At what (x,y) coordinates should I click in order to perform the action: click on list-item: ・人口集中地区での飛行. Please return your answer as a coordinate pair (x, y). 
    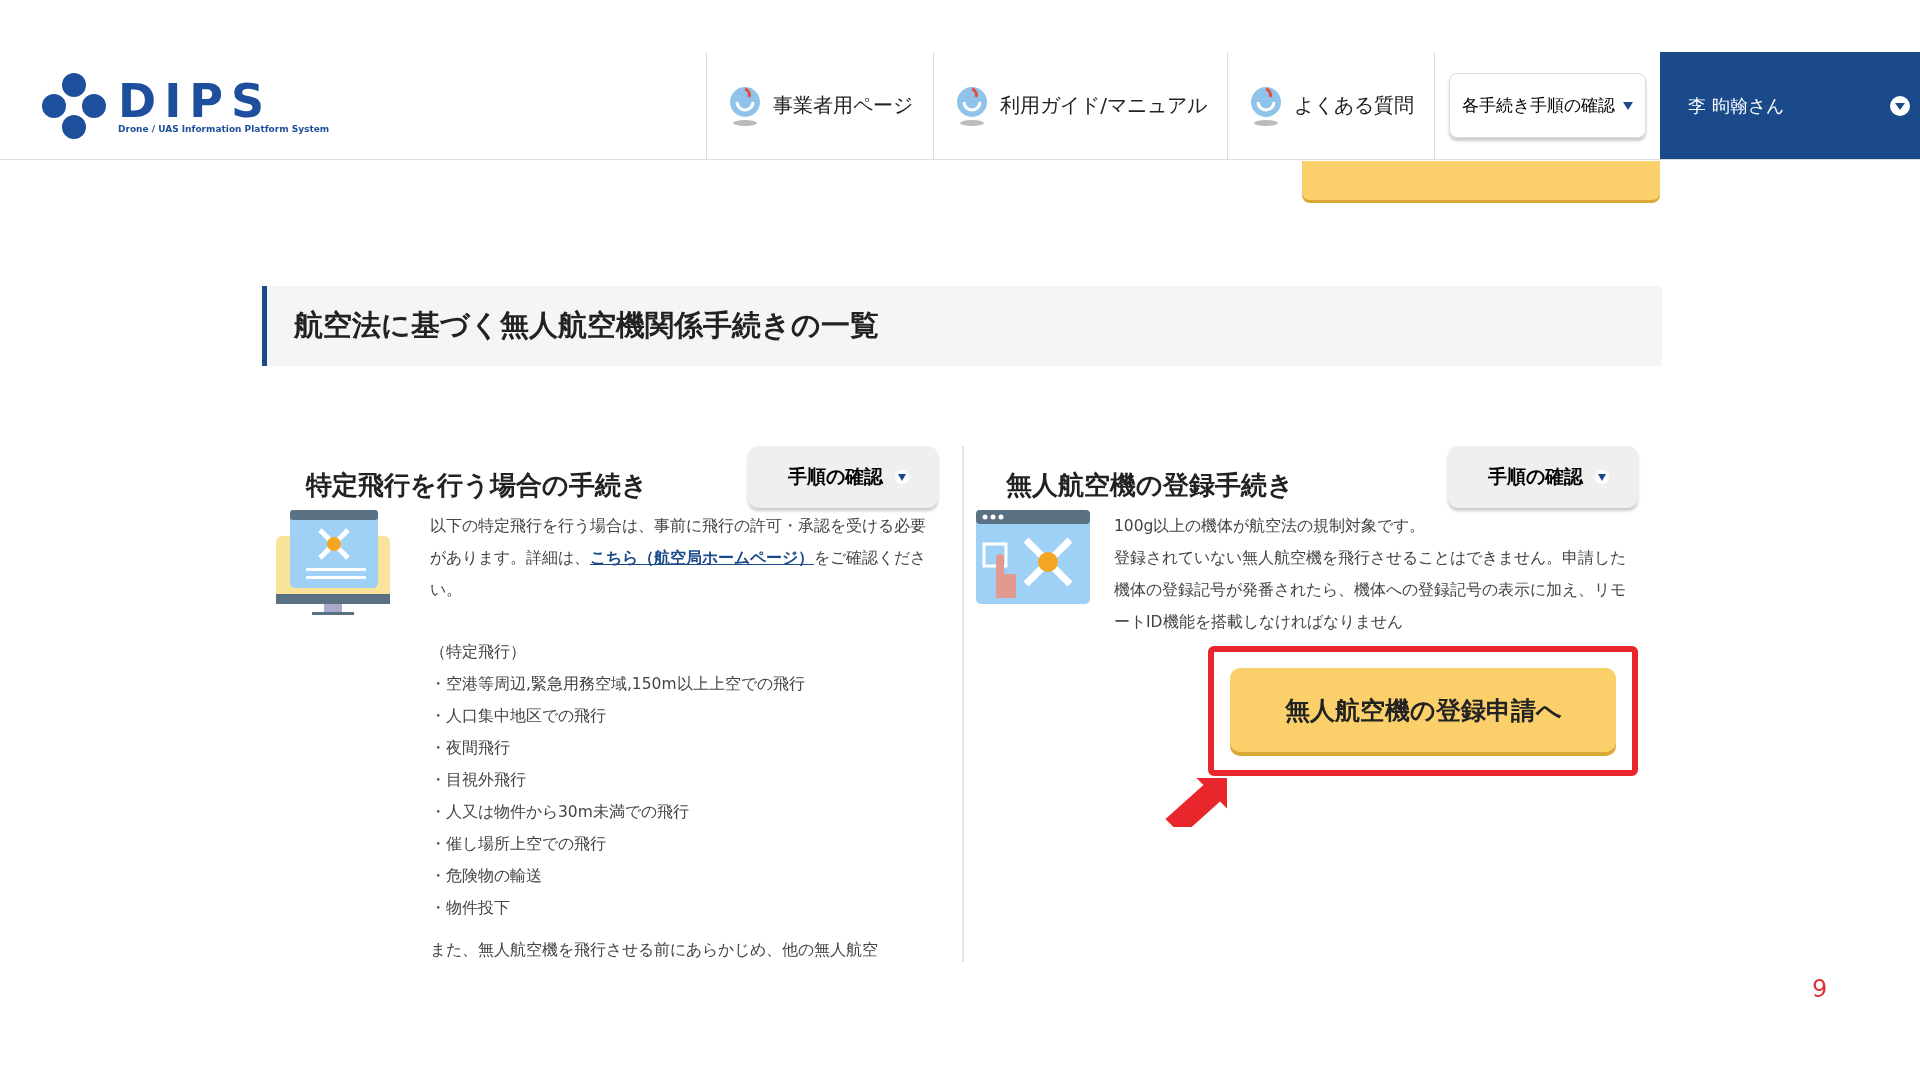
    Looking at the image, I should click on (518, 716).